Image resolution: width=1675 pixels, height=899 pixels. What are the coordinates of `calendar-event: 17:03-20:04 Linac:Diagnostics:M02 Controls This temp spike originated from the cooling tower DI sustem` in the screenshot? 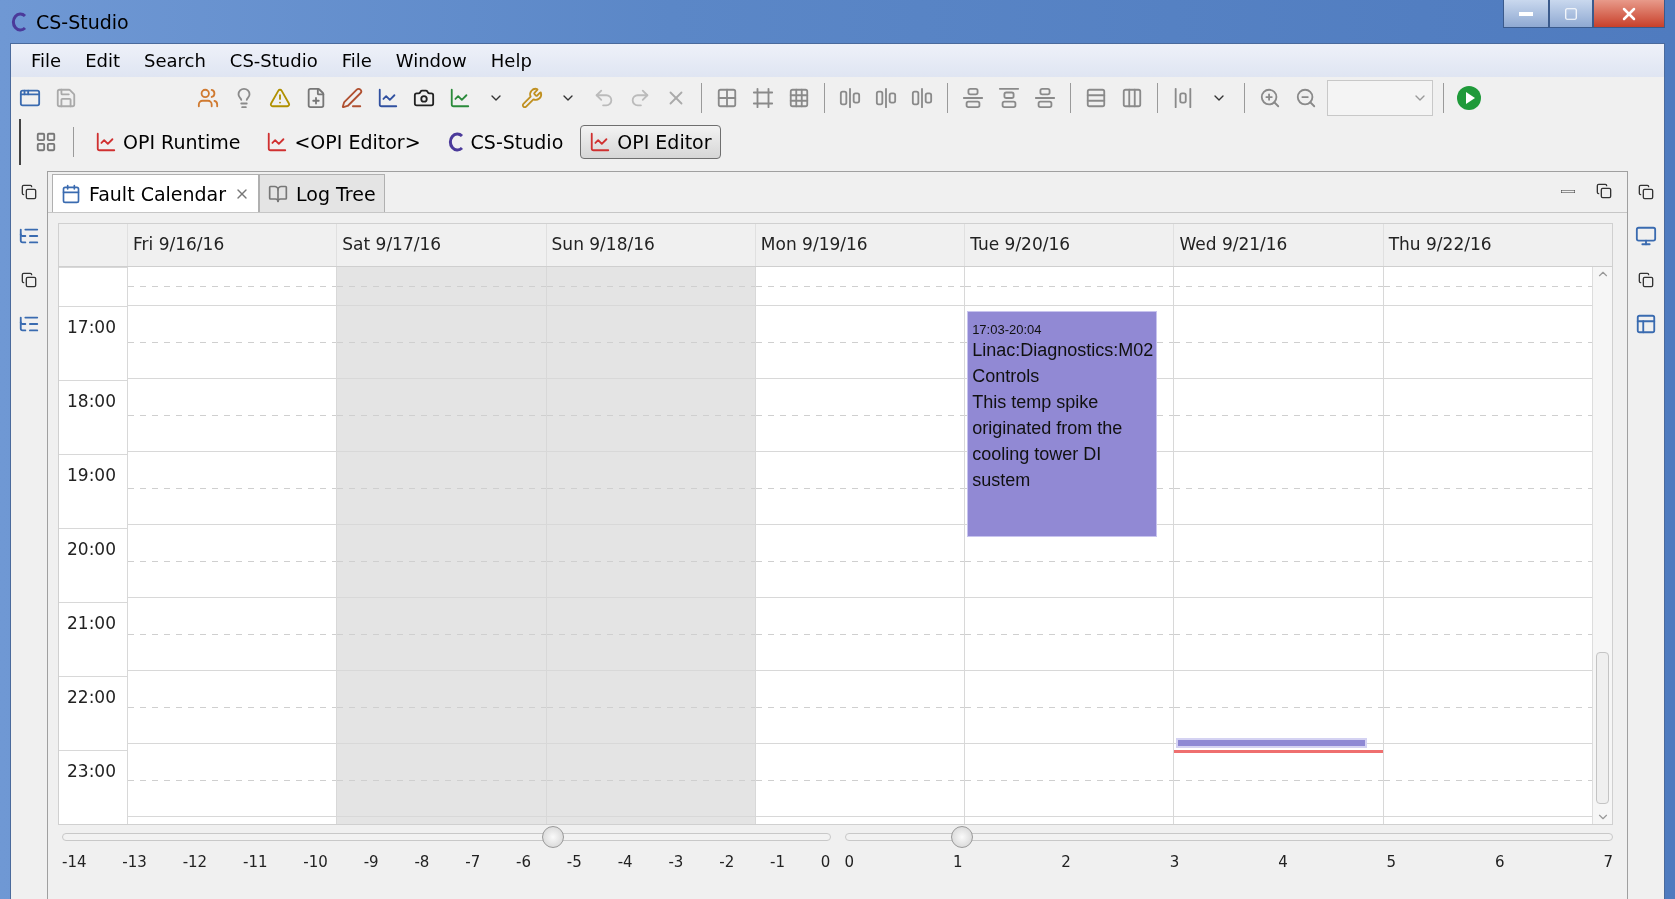 It's located at (1062, 423).